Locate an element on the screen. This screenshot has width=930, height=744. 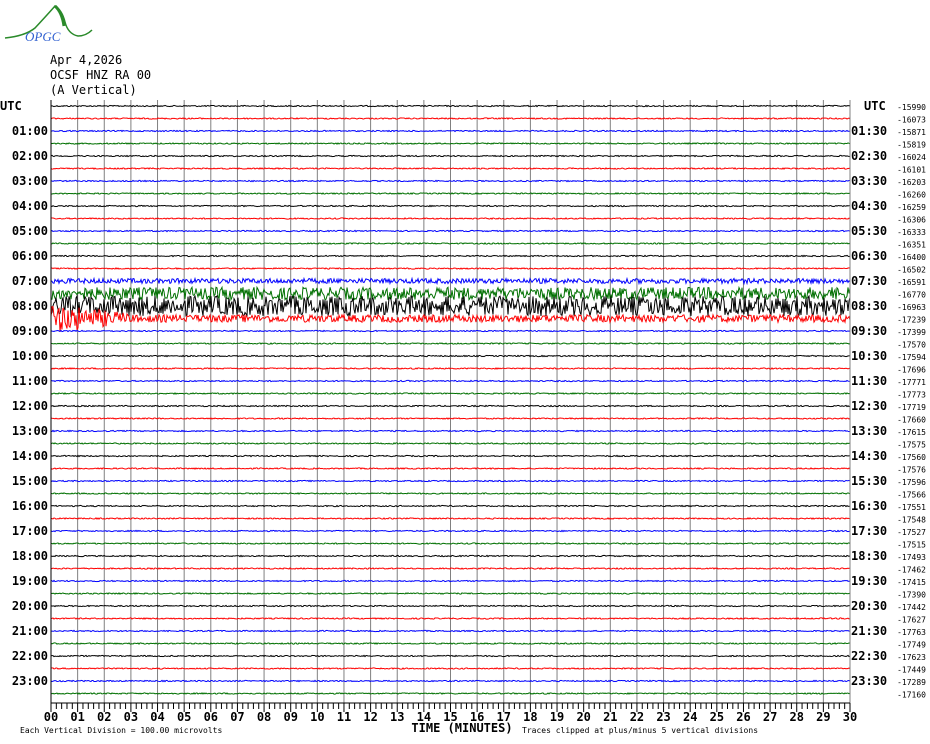
x-tick-label: 24 is located at coordinates (690, 717).